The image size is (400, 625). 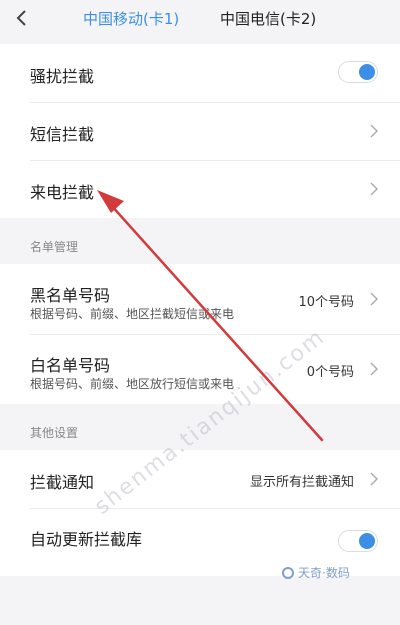 What do you see at coordinates (200, 479) in the screenshot?
I see `block-notification-row: 拦截通知 显示所有拦截通知` at bounding box center [200, 479].